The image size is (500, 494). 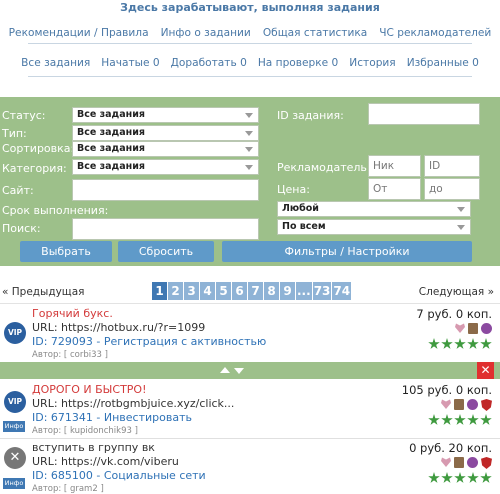 What do you see at coordinates (191, 291) in the screenshot?
I see `page-3: 3` at bounding box center [191, 291].